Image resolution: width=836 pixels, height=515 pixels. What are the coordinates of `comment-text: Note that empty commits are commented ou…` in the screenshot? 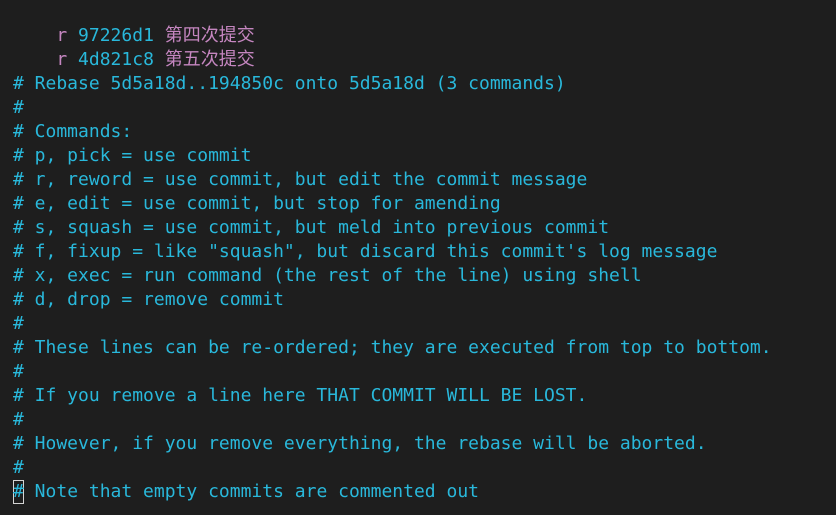 It's located at (251, 491).